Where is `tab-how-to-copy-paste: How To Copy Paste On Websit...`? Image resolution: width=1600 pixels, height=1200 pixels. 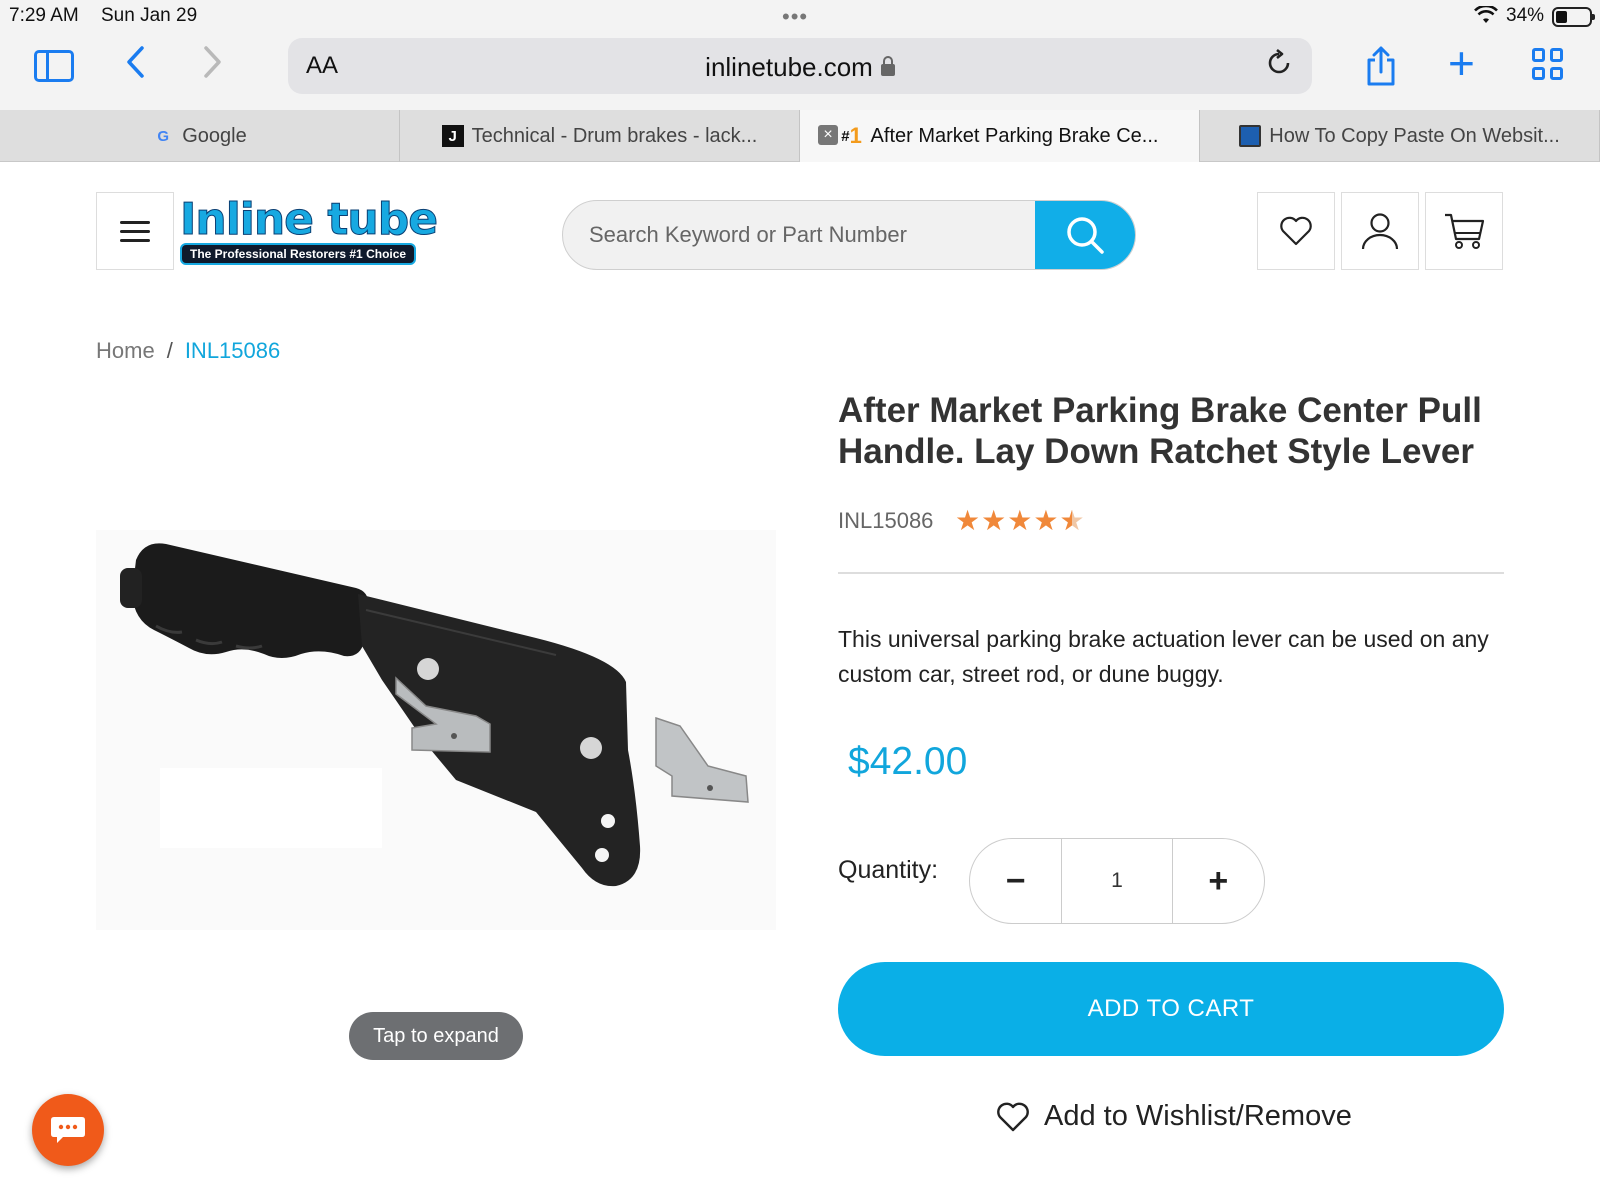
tab-how-to-copy-paste: How To Copy Paste On Websit... is located at coordinates (1400, 136).